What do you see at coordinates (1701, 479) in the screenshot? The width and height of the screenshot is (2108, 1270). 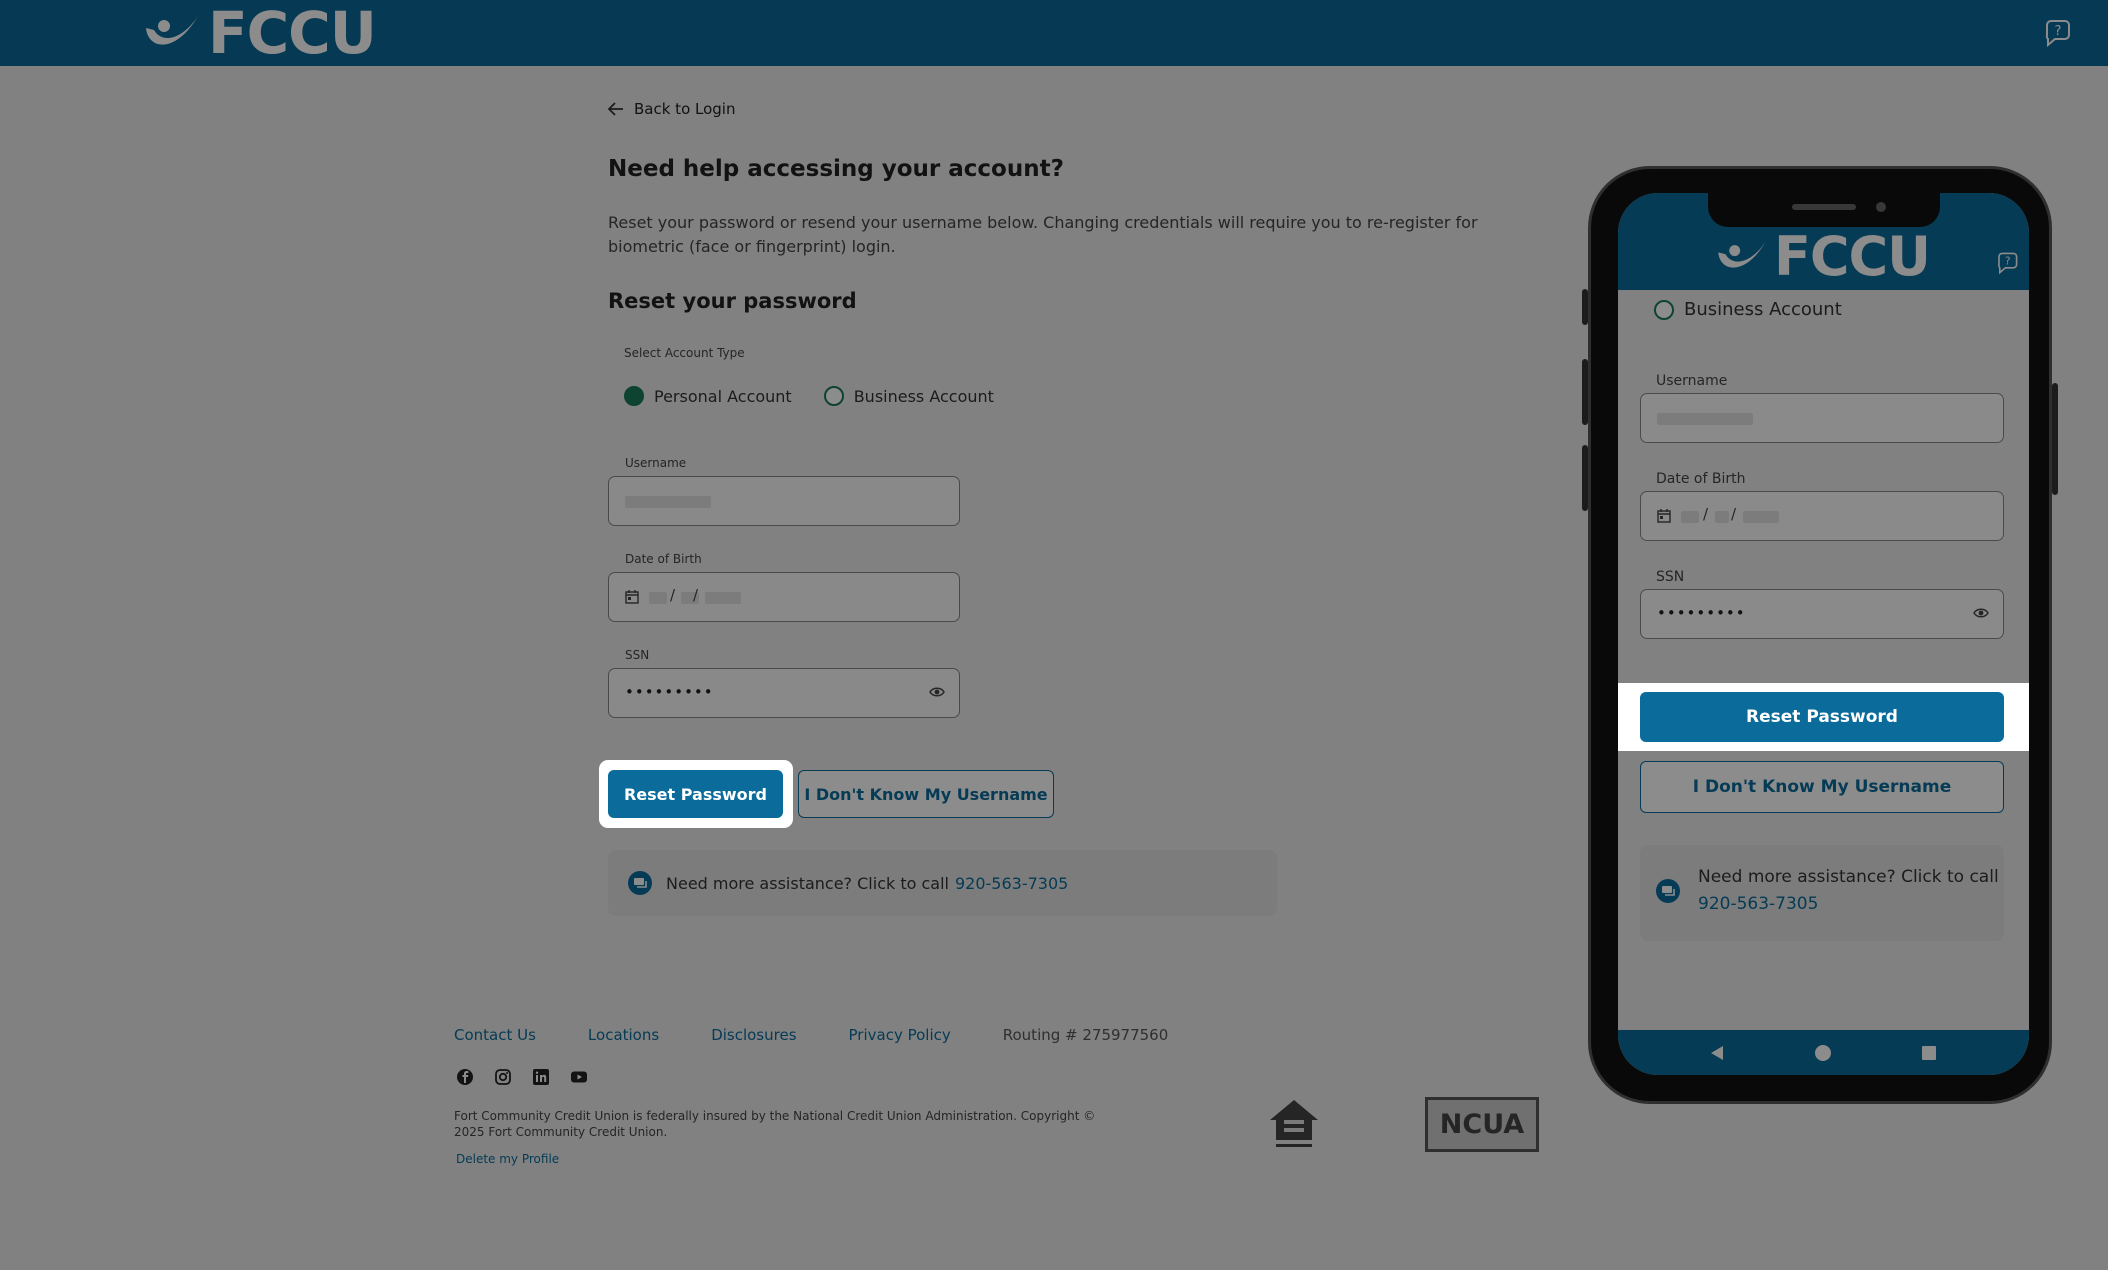 I see `phone-dob-label: Date of Birth` at bounding box center [1701, 479].